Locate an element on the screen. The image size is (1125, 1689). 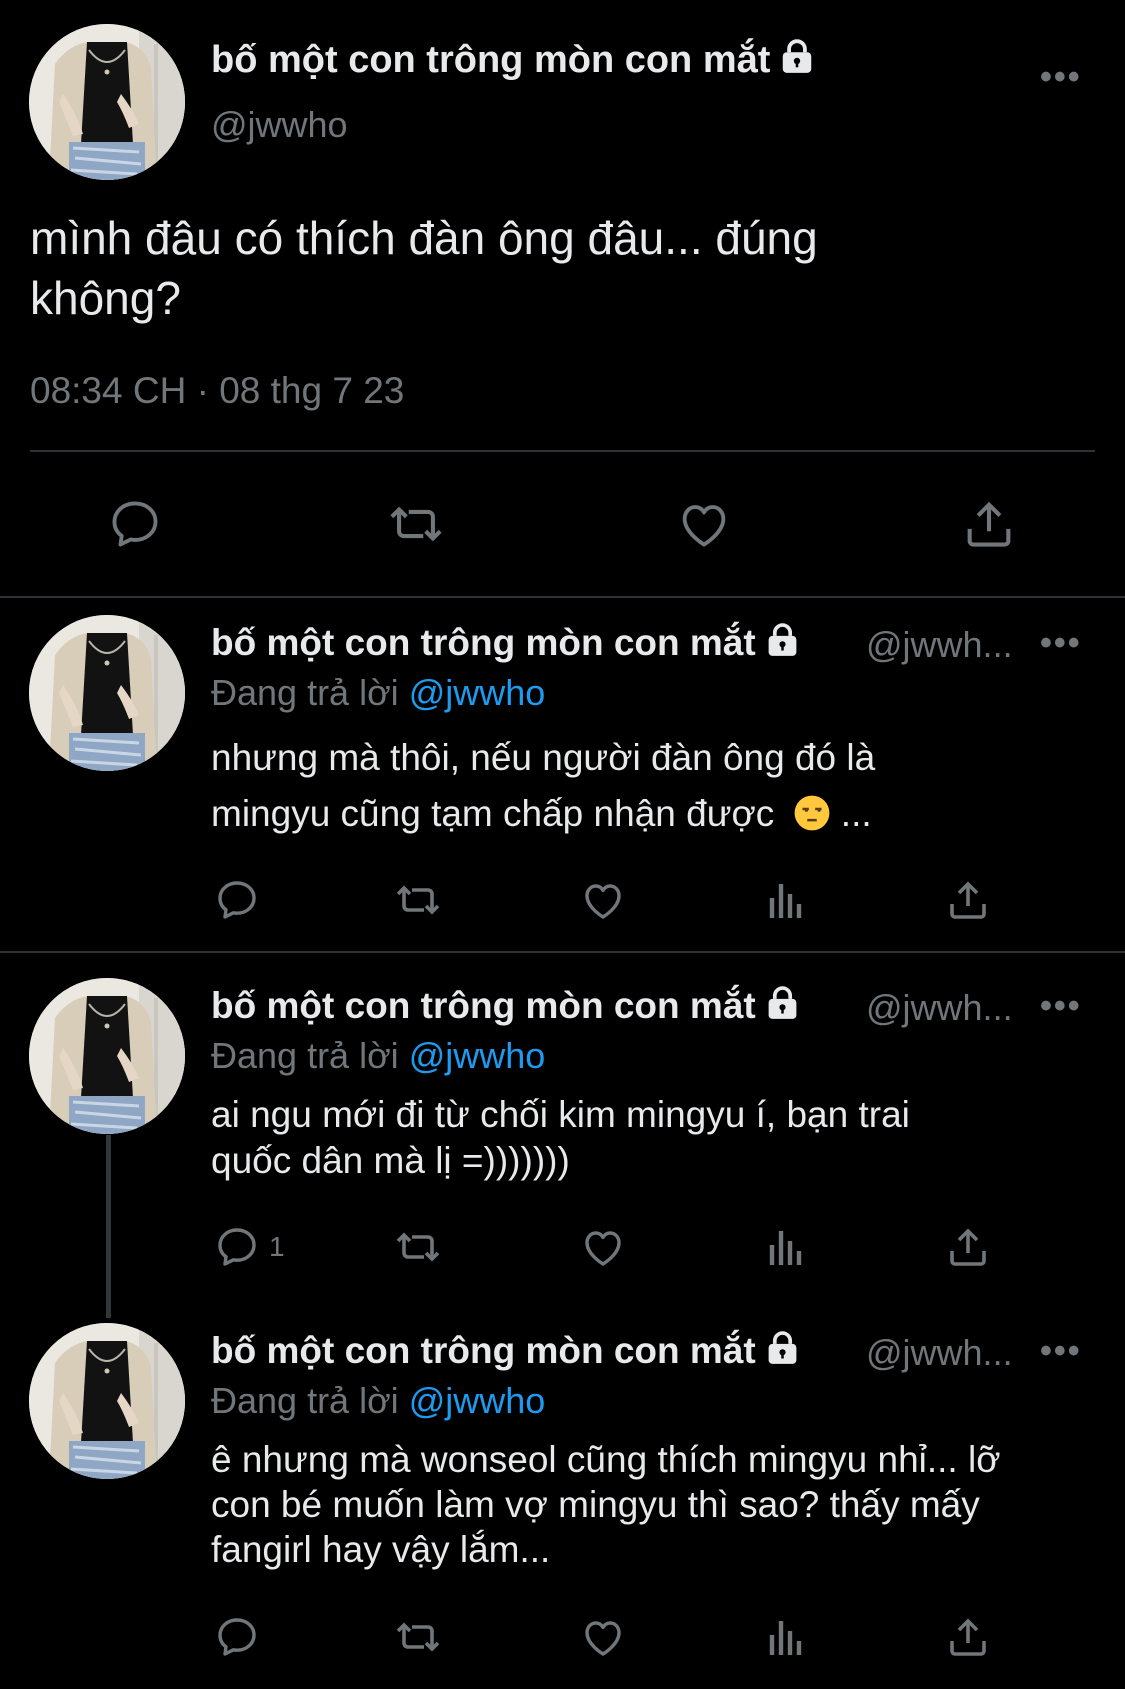
thread-connector is located at coordinates (108, 1226).